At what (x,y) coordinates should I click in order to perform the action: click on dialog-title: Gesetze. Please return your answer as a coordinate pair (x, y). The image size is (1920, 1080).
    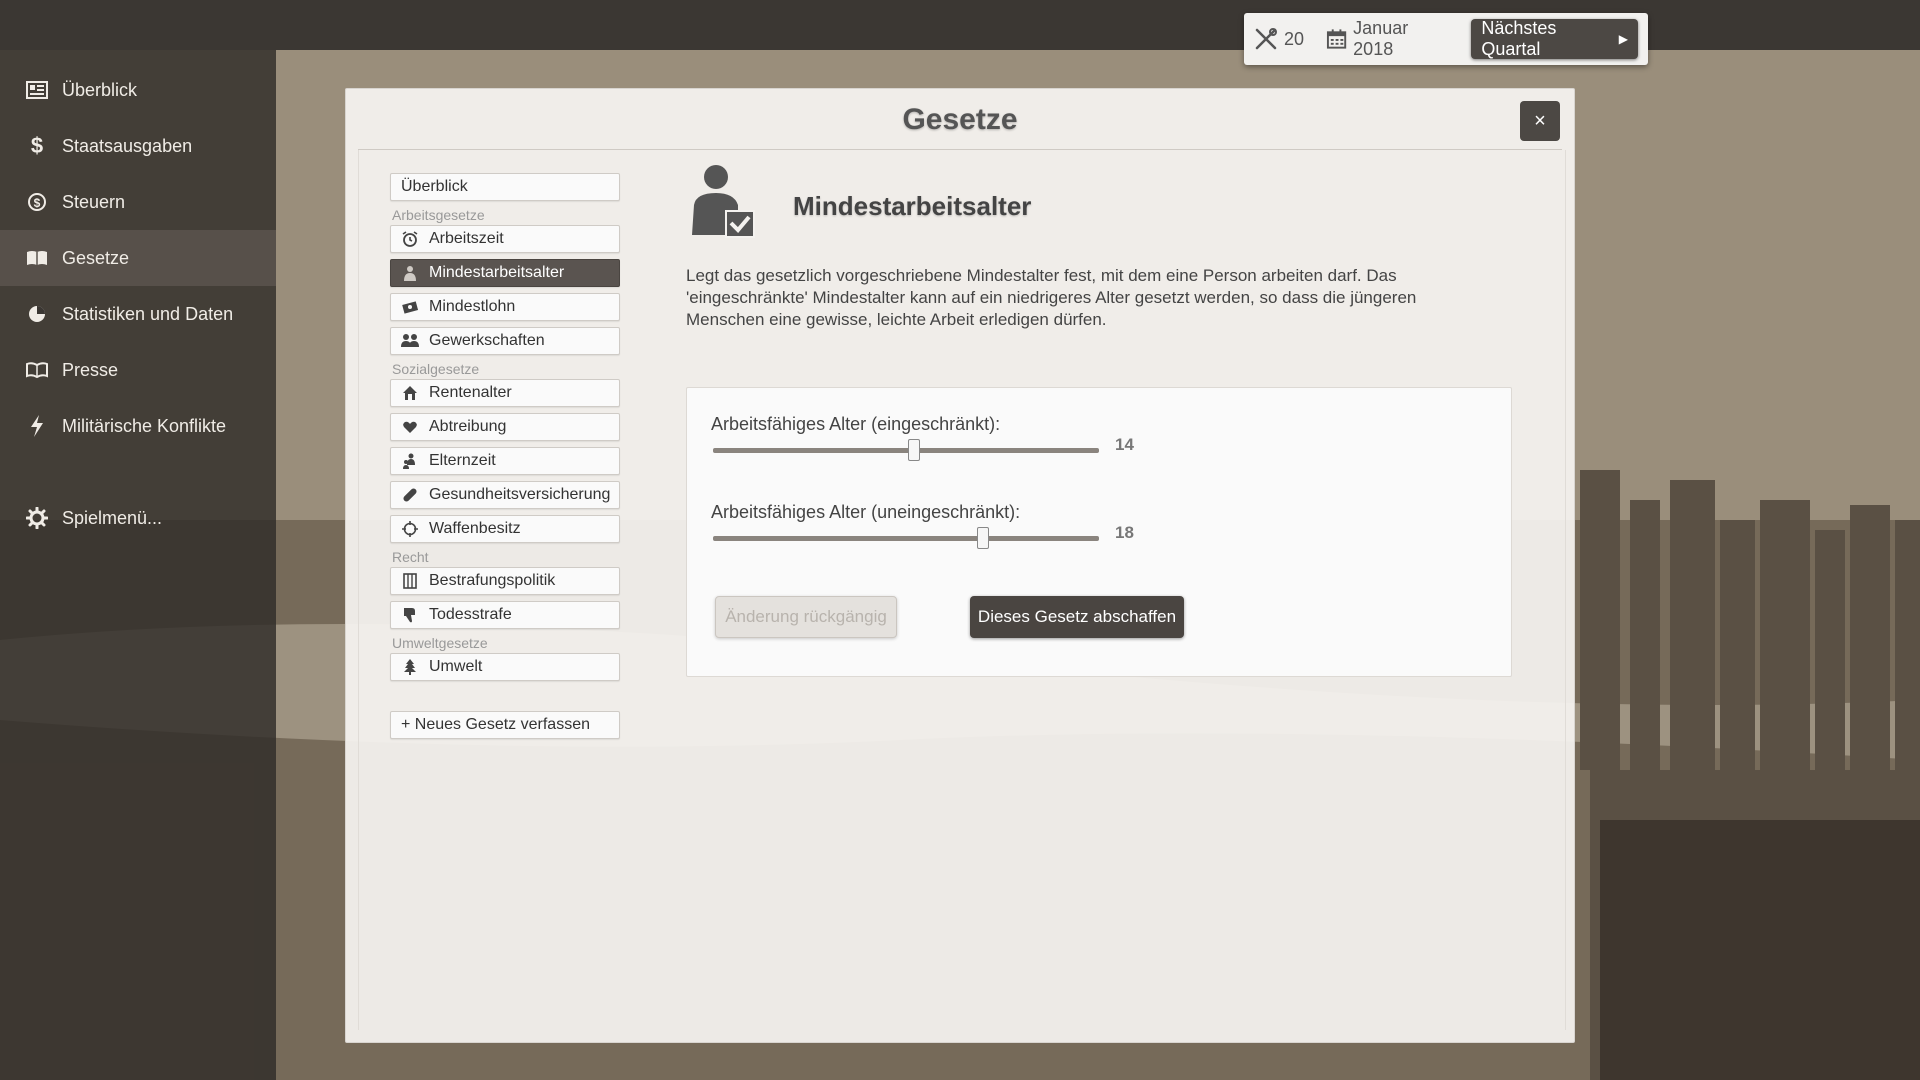
    Looking at the image, I should click on (960, 119).